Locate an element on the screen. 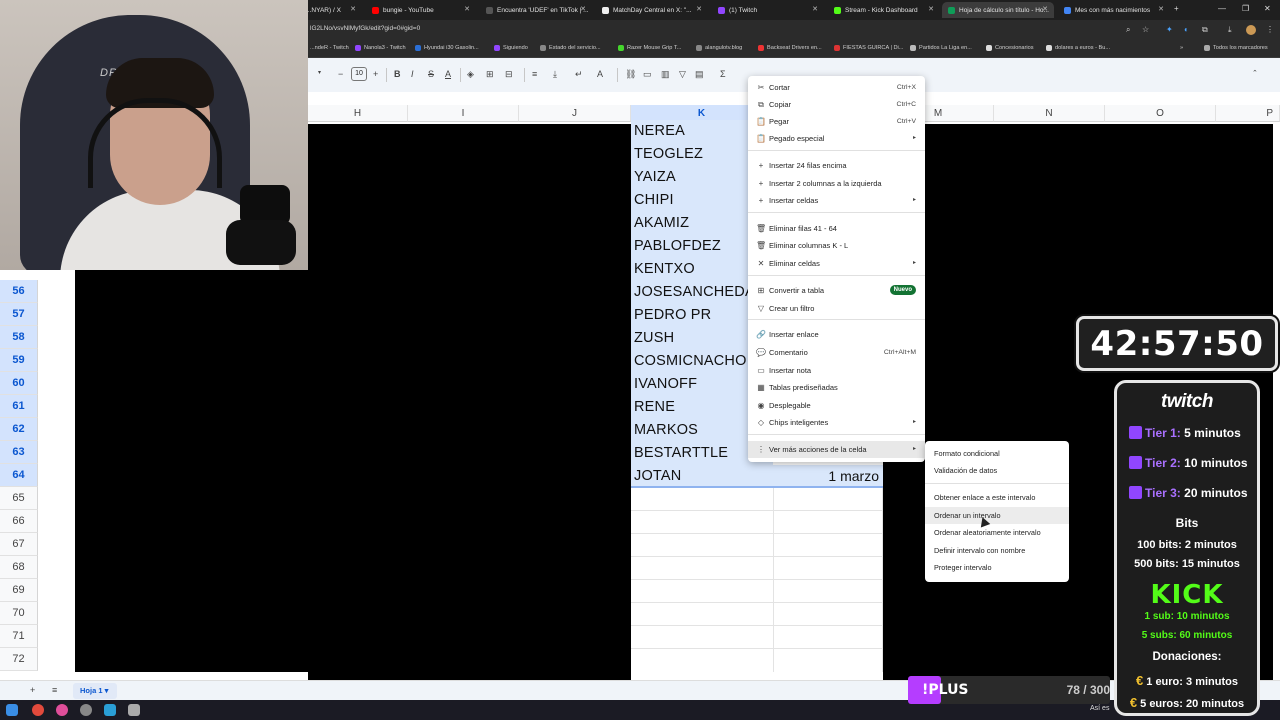  column-header-o: O is located at coordinates (1160, 113).